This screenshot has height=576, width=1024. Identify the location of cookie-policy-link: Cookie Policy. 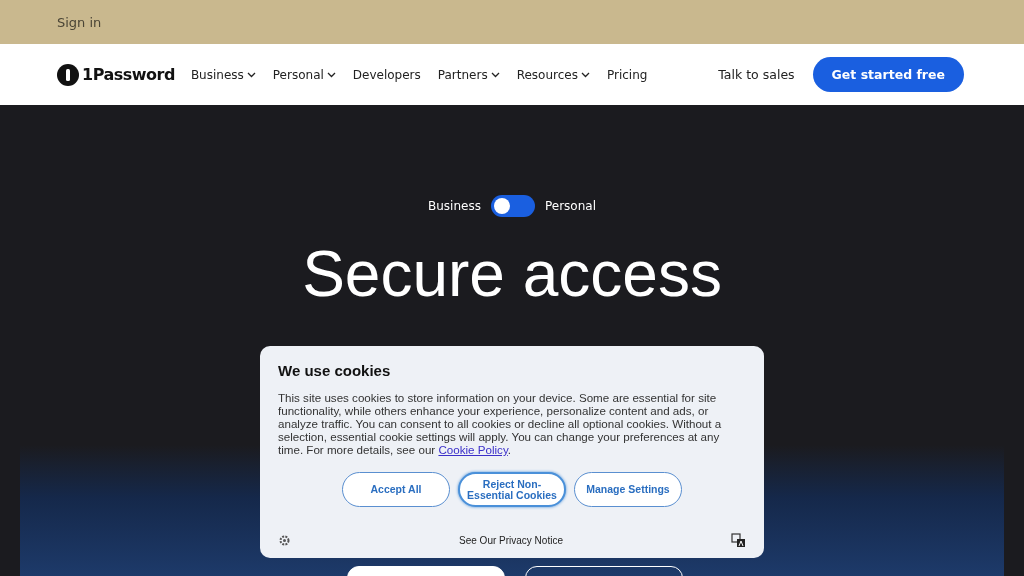
(473, 449).